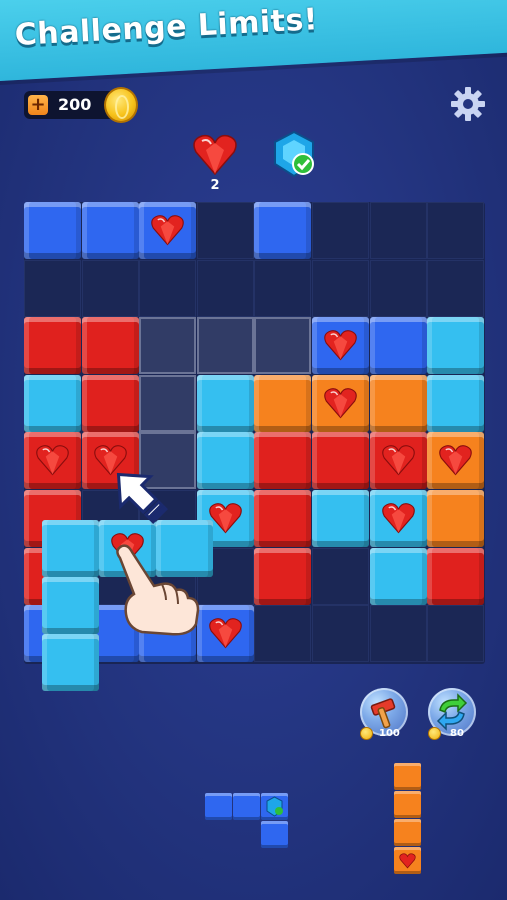 This screenshot has height=900, width=507. I want to click on coin-value: 200, so click(75, 104).